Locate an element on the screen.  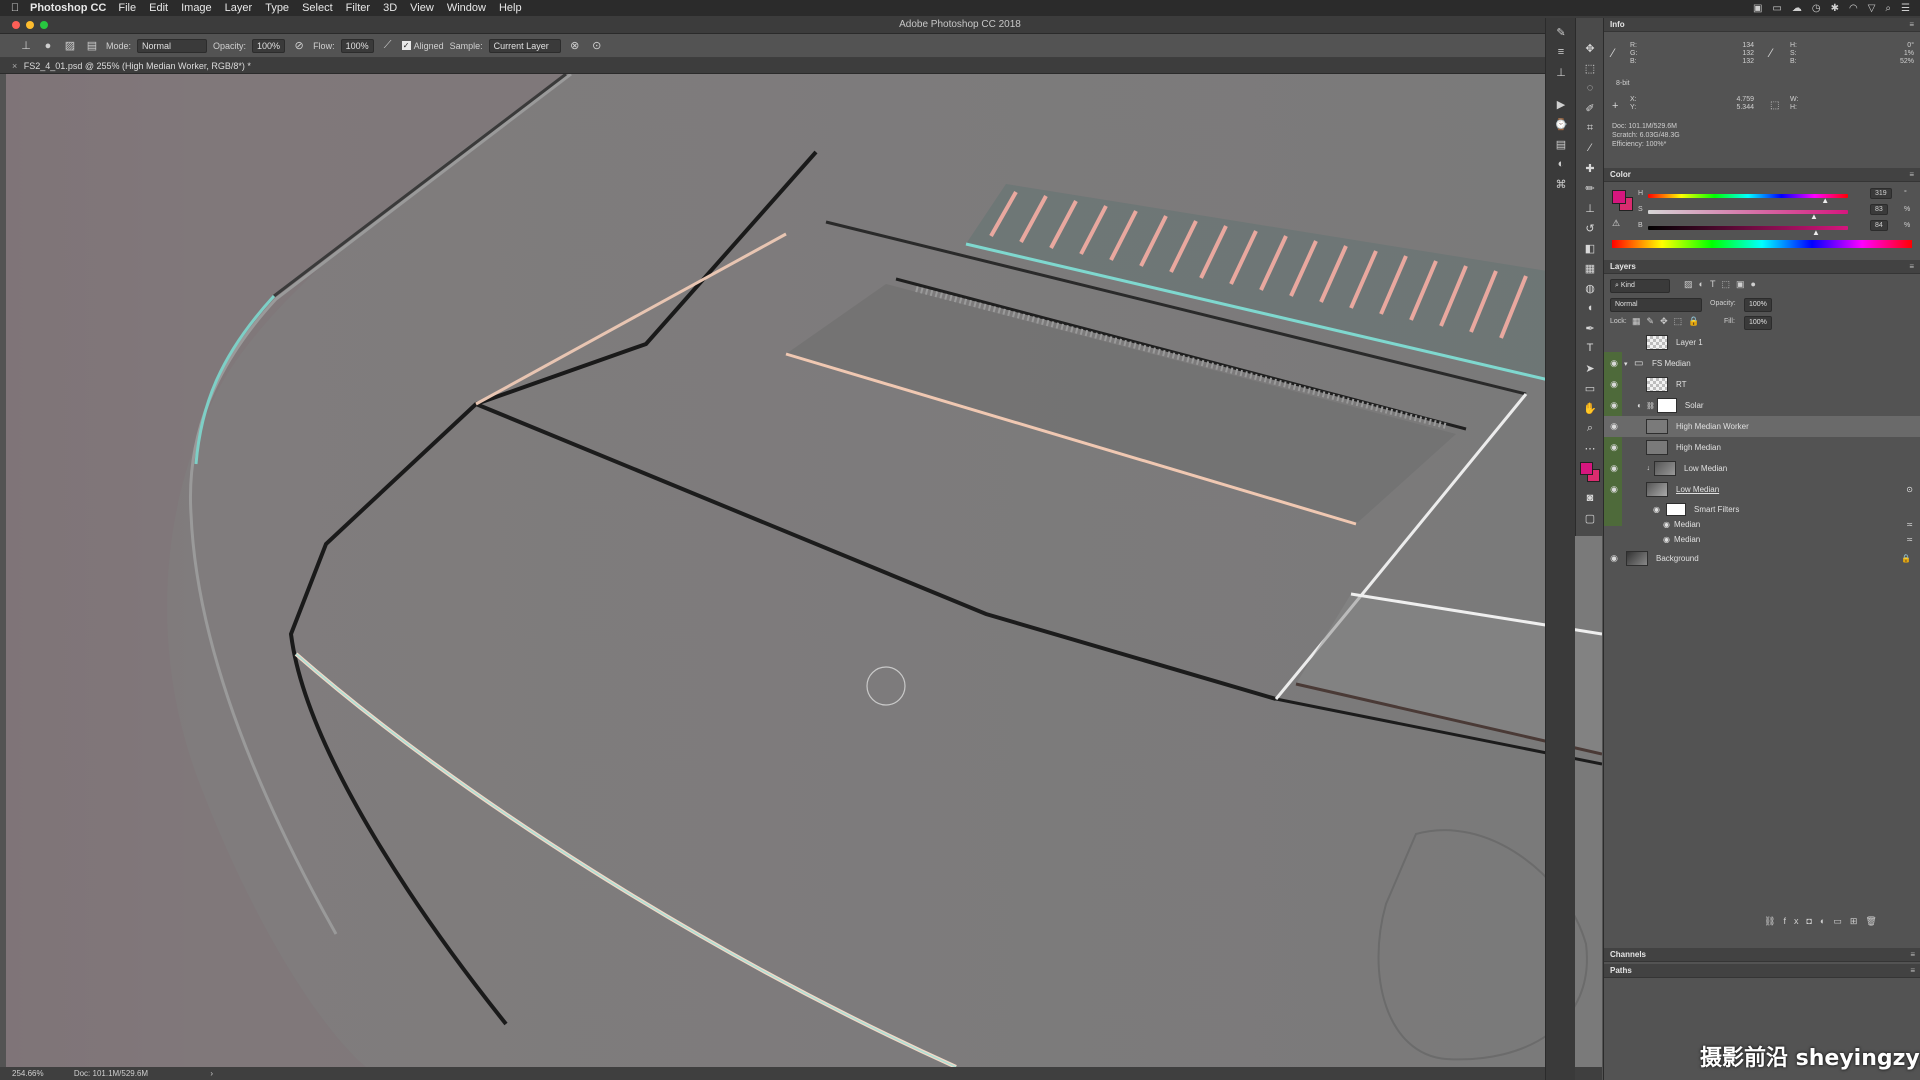
link-layers-icon: ⛓ is located at coordinates (1773, 921).